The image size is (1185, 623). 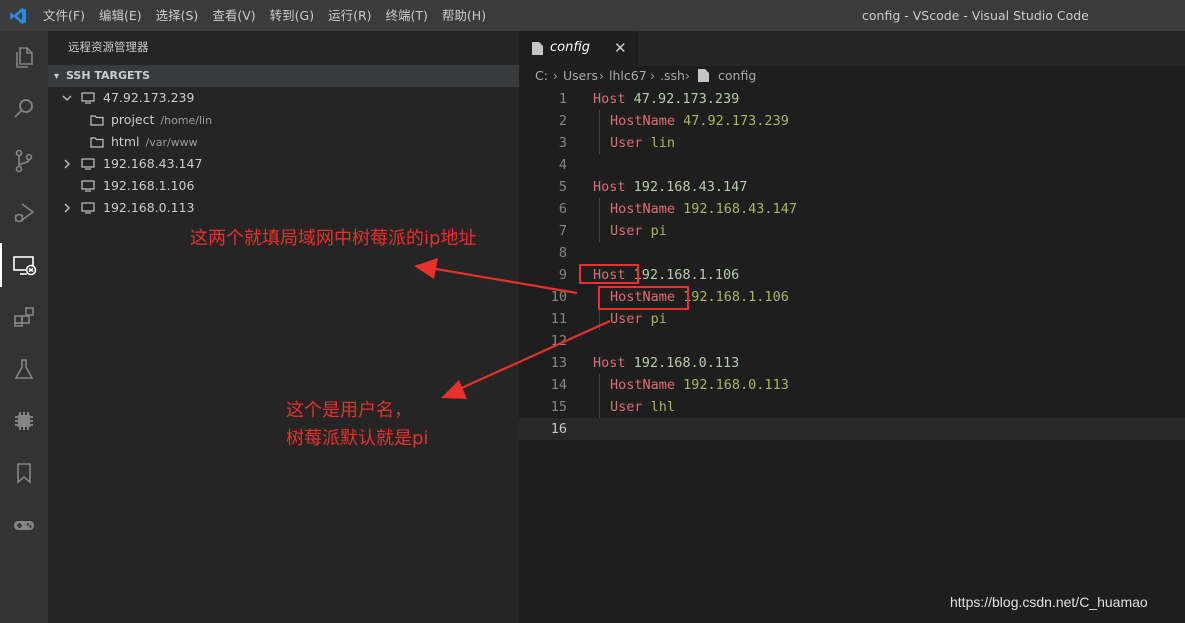 What do you see at coordinates (283, 98) in the screenshot?
I see `ssh-target-row: 47.92.173.239` at bounding box center [283, 98].